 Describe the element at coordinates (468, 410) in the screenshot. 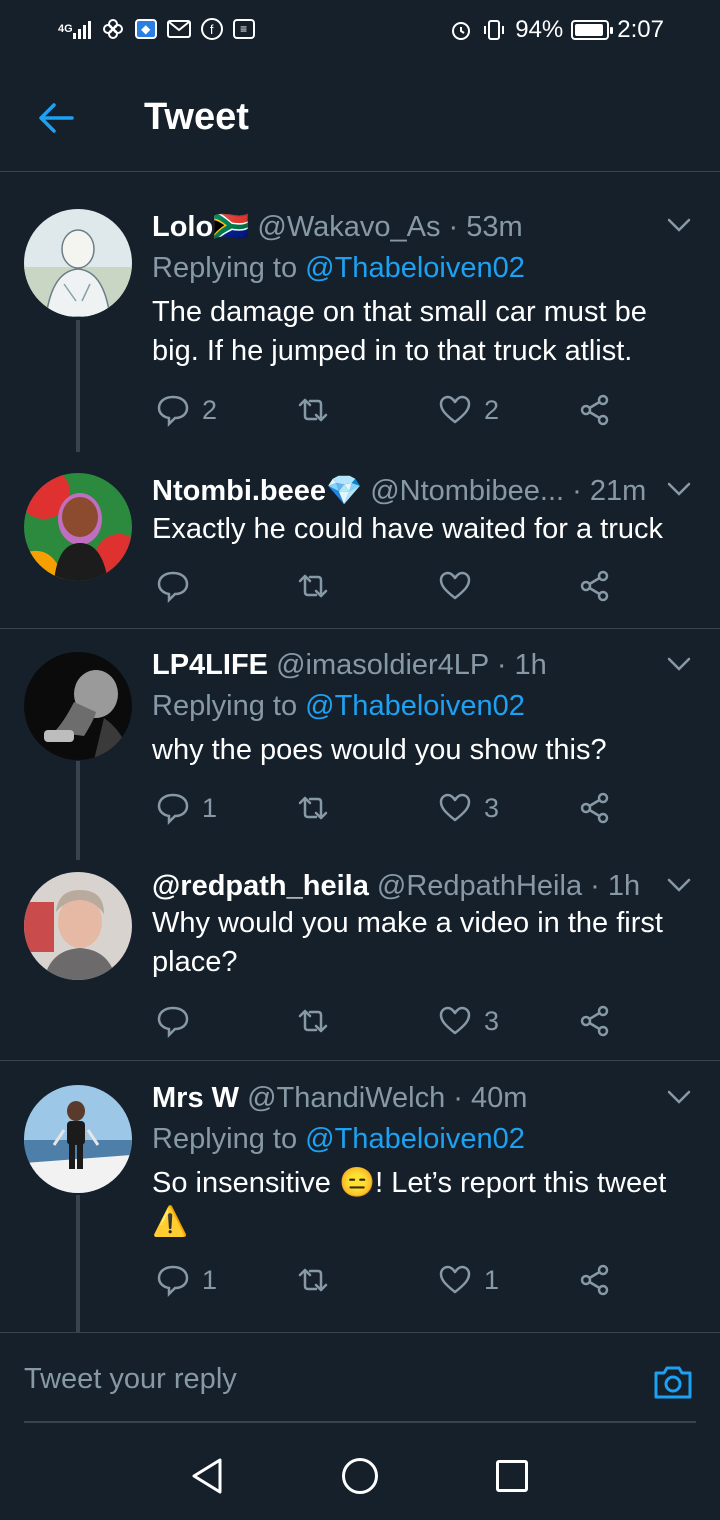

I see `like-button: 2` at that location.